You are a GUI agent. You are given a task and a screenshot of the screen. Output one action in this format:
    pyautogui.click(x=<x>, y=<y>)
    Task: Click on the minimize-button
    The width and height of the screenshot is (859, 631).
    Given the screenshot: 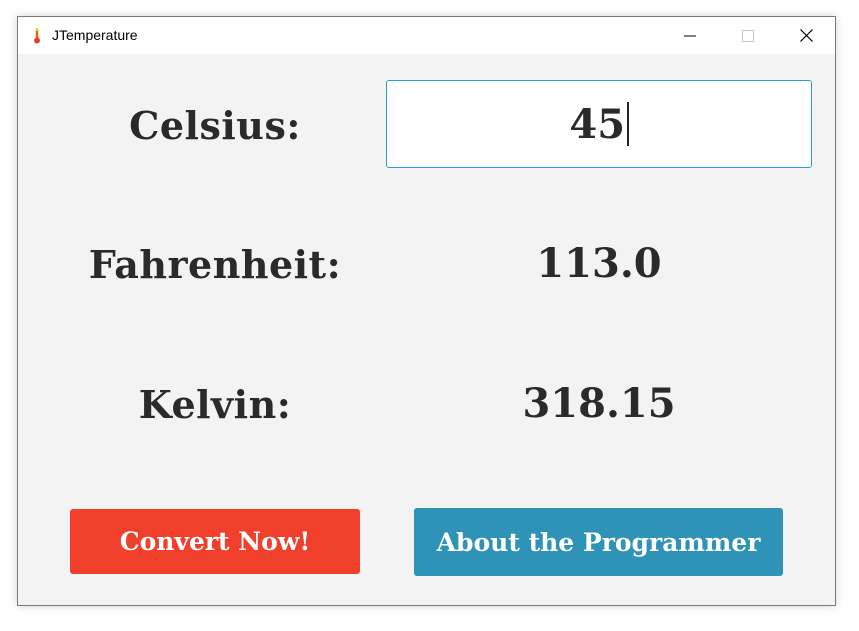 What is the action you would take?
    pyautogui.click(x=690, y=35)
    